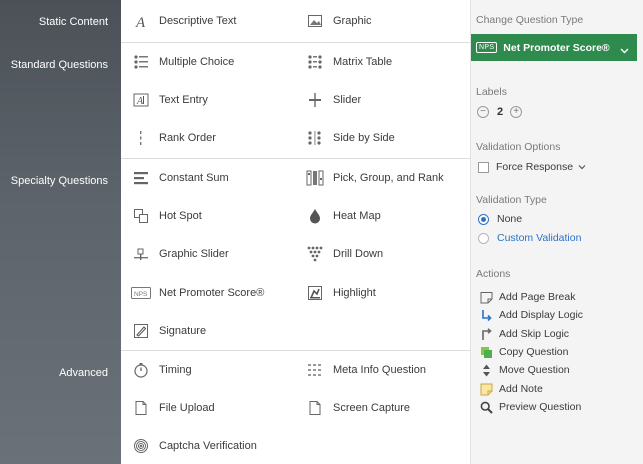 This screenshot has height=464, width=643. I want to click on qtype-meta-info-question: Meta Info Question, so click(365, 370).